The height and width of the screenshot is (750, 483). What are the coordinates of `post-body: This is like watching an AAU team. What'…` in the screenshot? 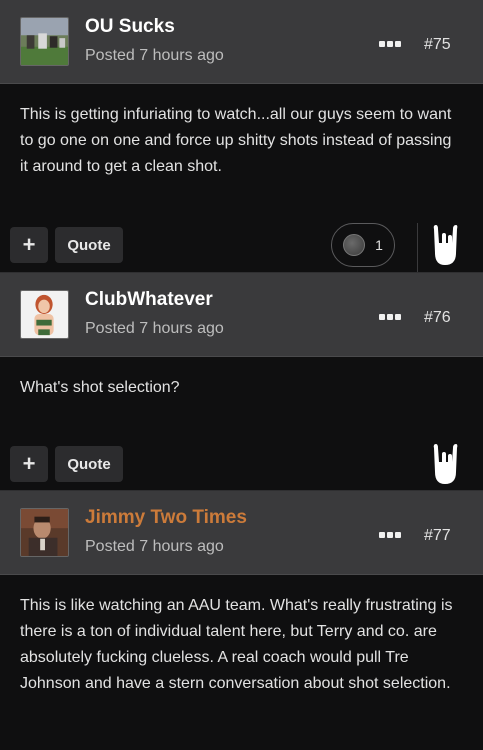 It's located at (236, 644).